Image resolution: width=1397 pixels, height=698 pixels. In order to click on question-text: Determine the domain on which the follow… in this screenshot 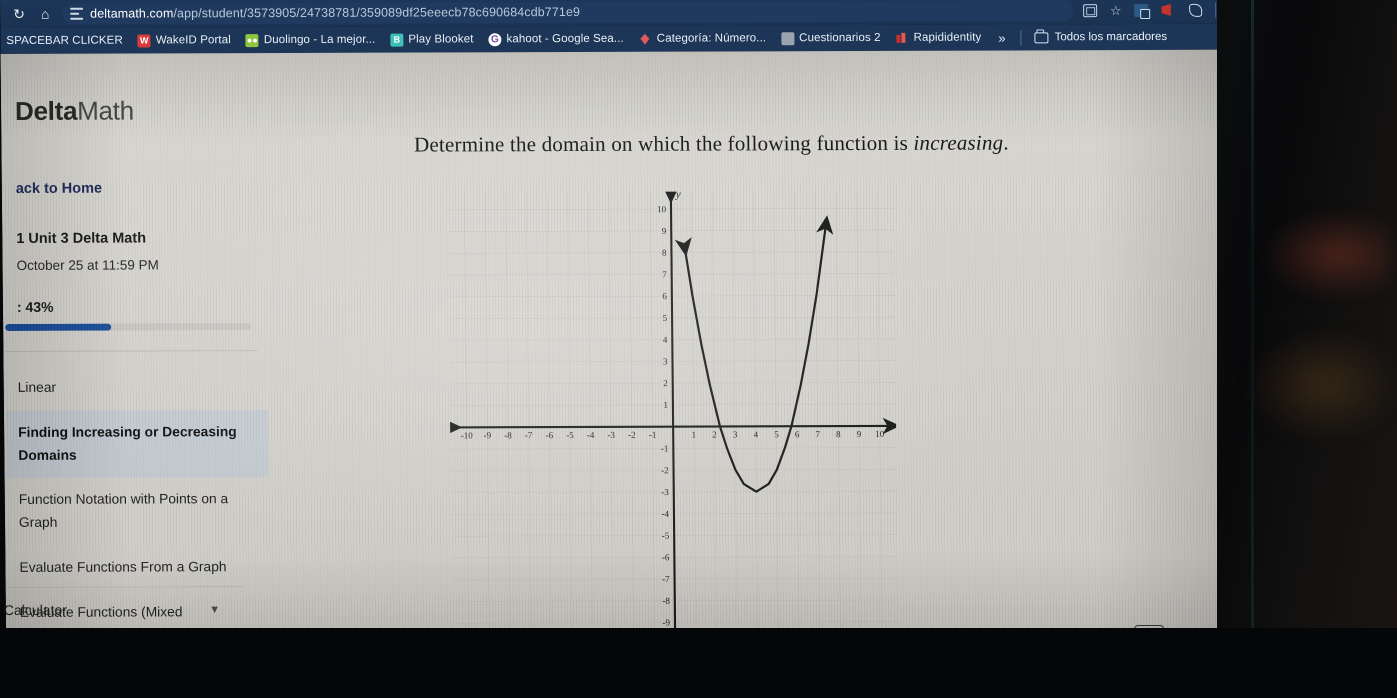, I will do `click(663, 143)`.